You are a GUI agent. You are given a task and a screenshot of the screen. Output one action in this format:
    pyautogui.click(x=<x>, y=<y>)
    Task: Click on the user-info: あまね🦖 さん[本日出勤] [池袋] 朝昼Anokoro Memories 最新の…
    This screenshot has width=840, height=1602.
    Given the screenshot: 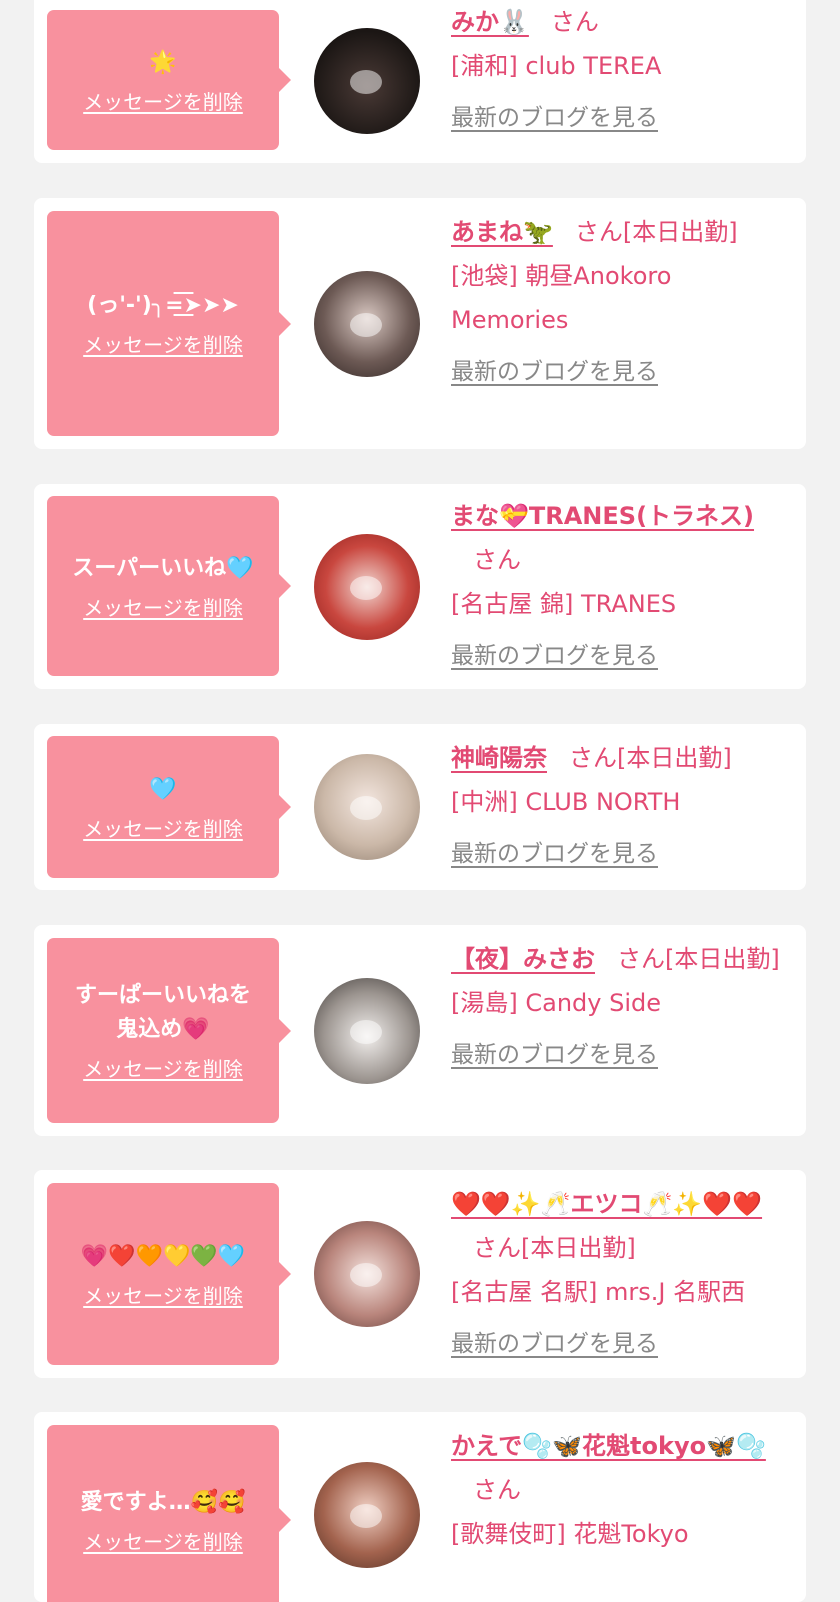 What is the action you would take?
    pyautogui.click(x=621, y=302)
    